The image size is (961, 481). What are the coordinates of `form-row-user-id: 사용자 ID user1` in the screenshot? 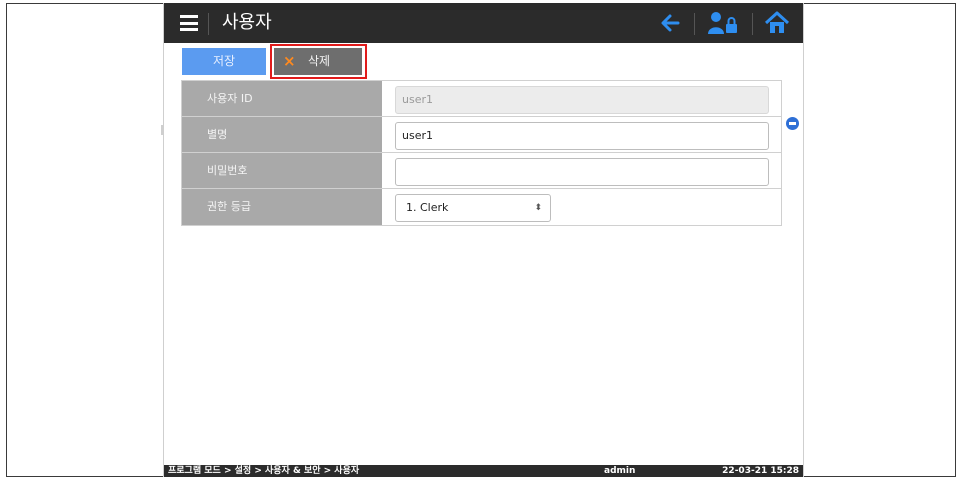 It's located at (481, 99).